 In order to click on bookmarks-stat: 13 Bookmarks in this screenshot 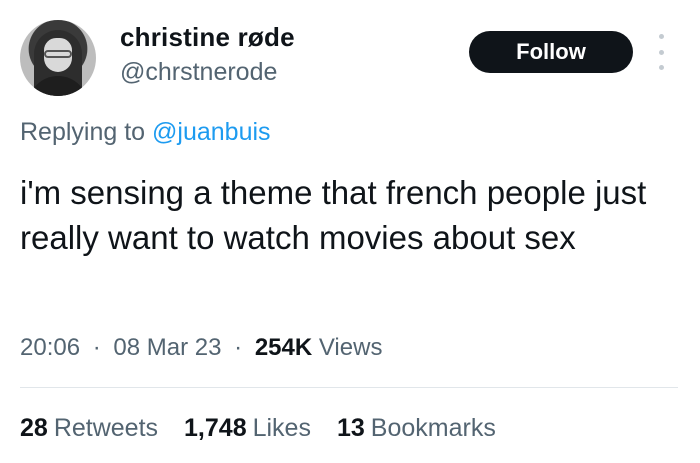, I will do `click(416, 428)`.